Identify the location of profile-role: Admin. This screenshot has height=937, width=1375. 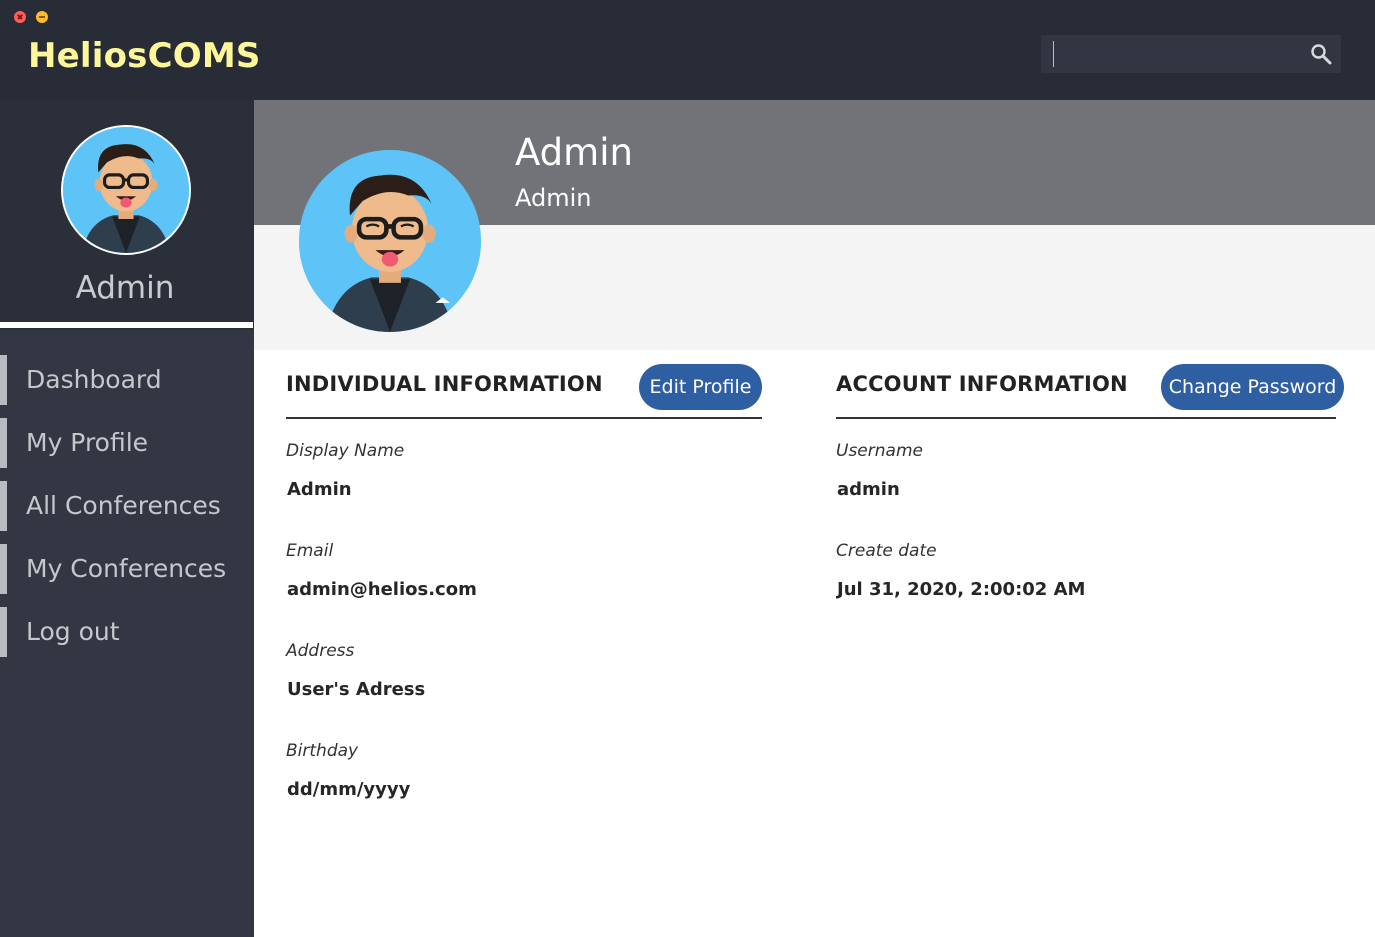
(553, 198).